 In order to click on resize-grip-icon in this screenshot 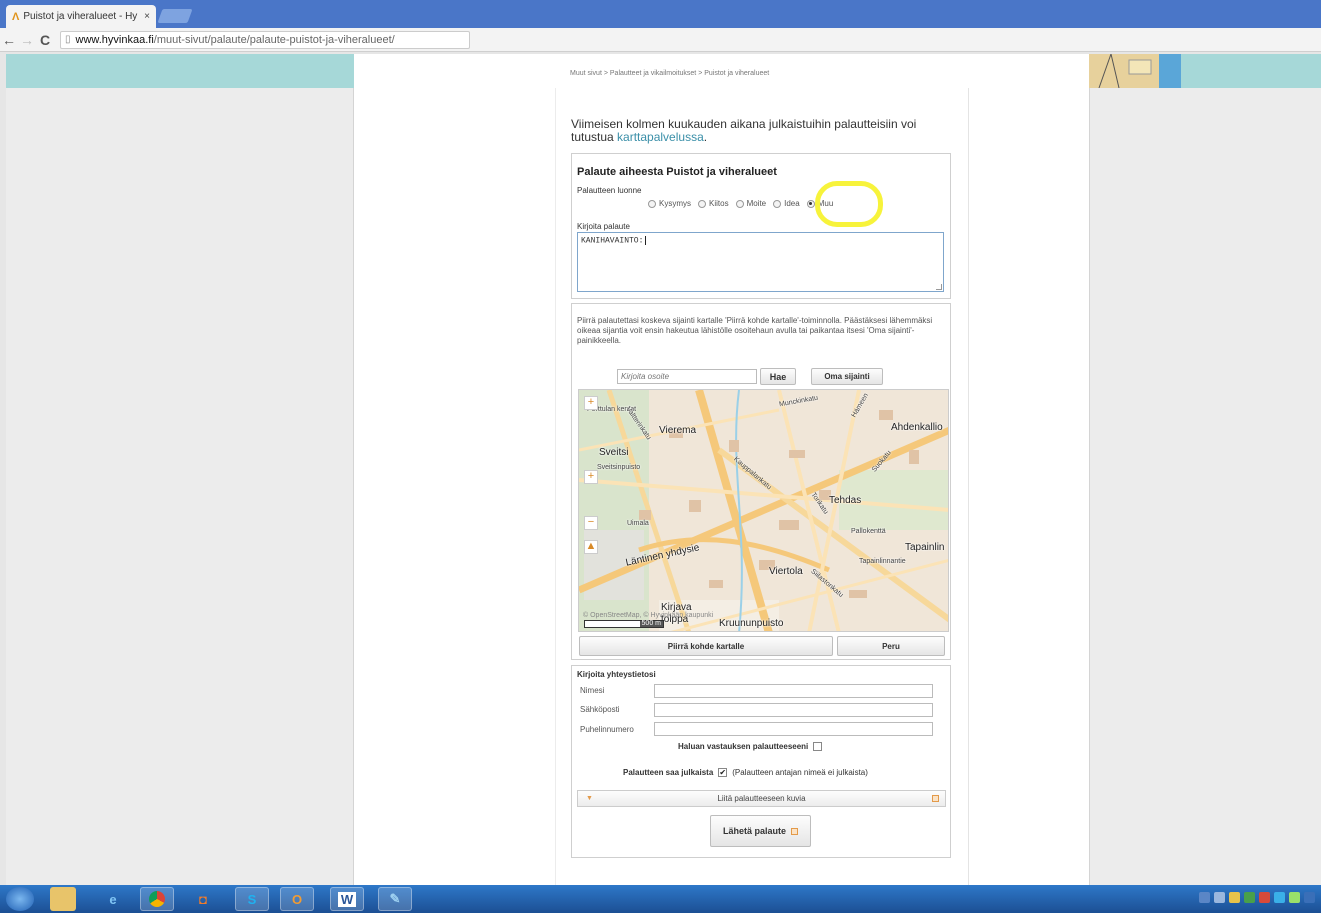, I will do `click(939, 287)`.